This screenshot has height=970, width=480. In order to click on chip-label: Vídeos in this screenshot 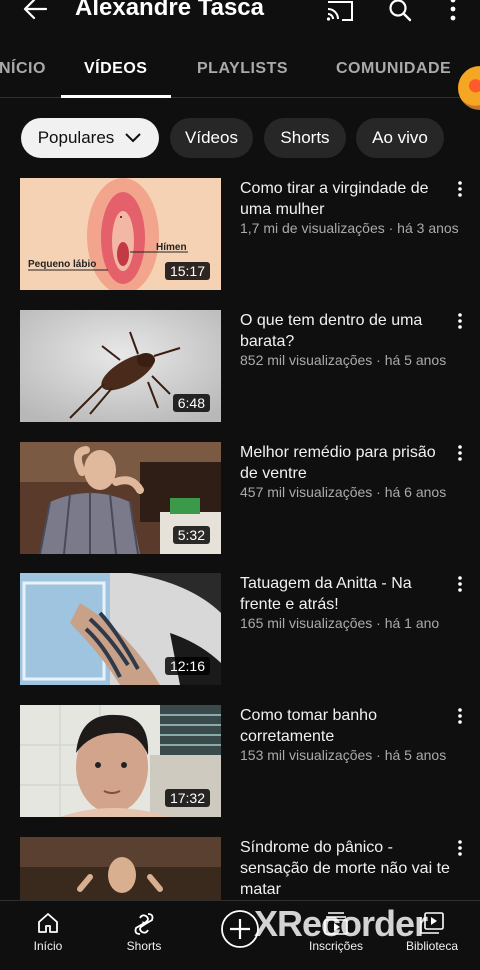, I will do `click(211, 137)`.